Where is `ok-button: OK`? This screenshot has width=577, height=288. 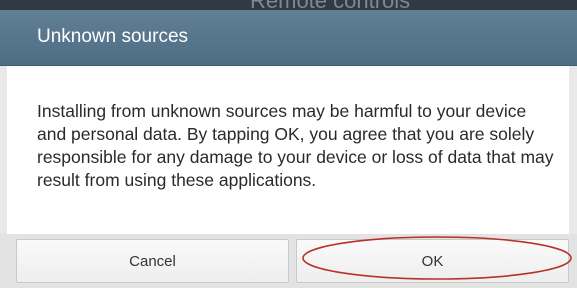 ok-button: OK is located at coordinates (432, 261).